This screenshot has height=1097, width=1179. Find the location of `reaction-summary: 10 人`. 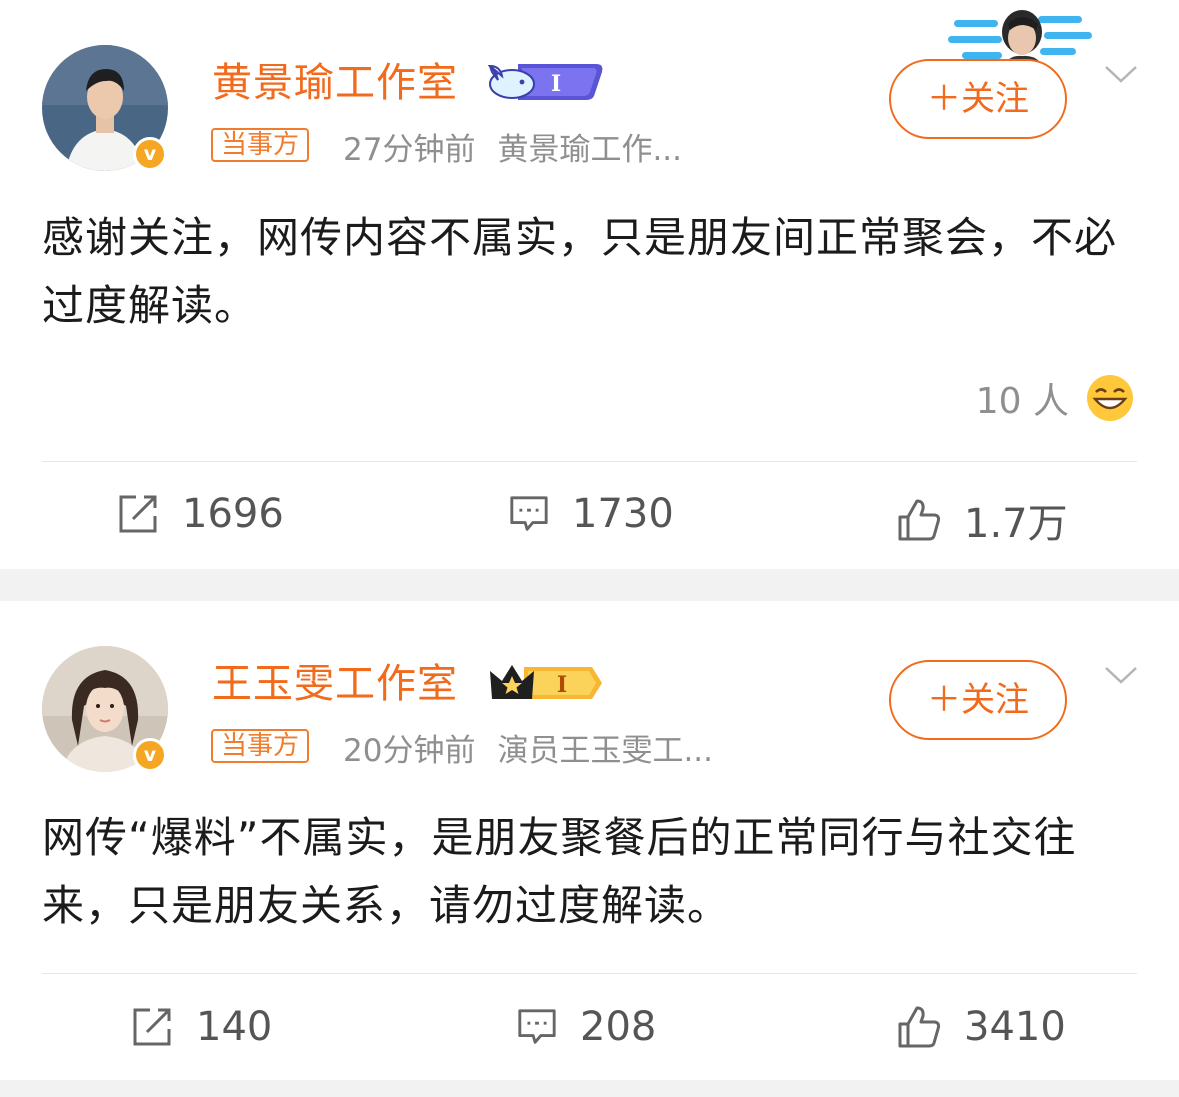

reaction-summary: 10 人 is located at coordinates (1055, 398).